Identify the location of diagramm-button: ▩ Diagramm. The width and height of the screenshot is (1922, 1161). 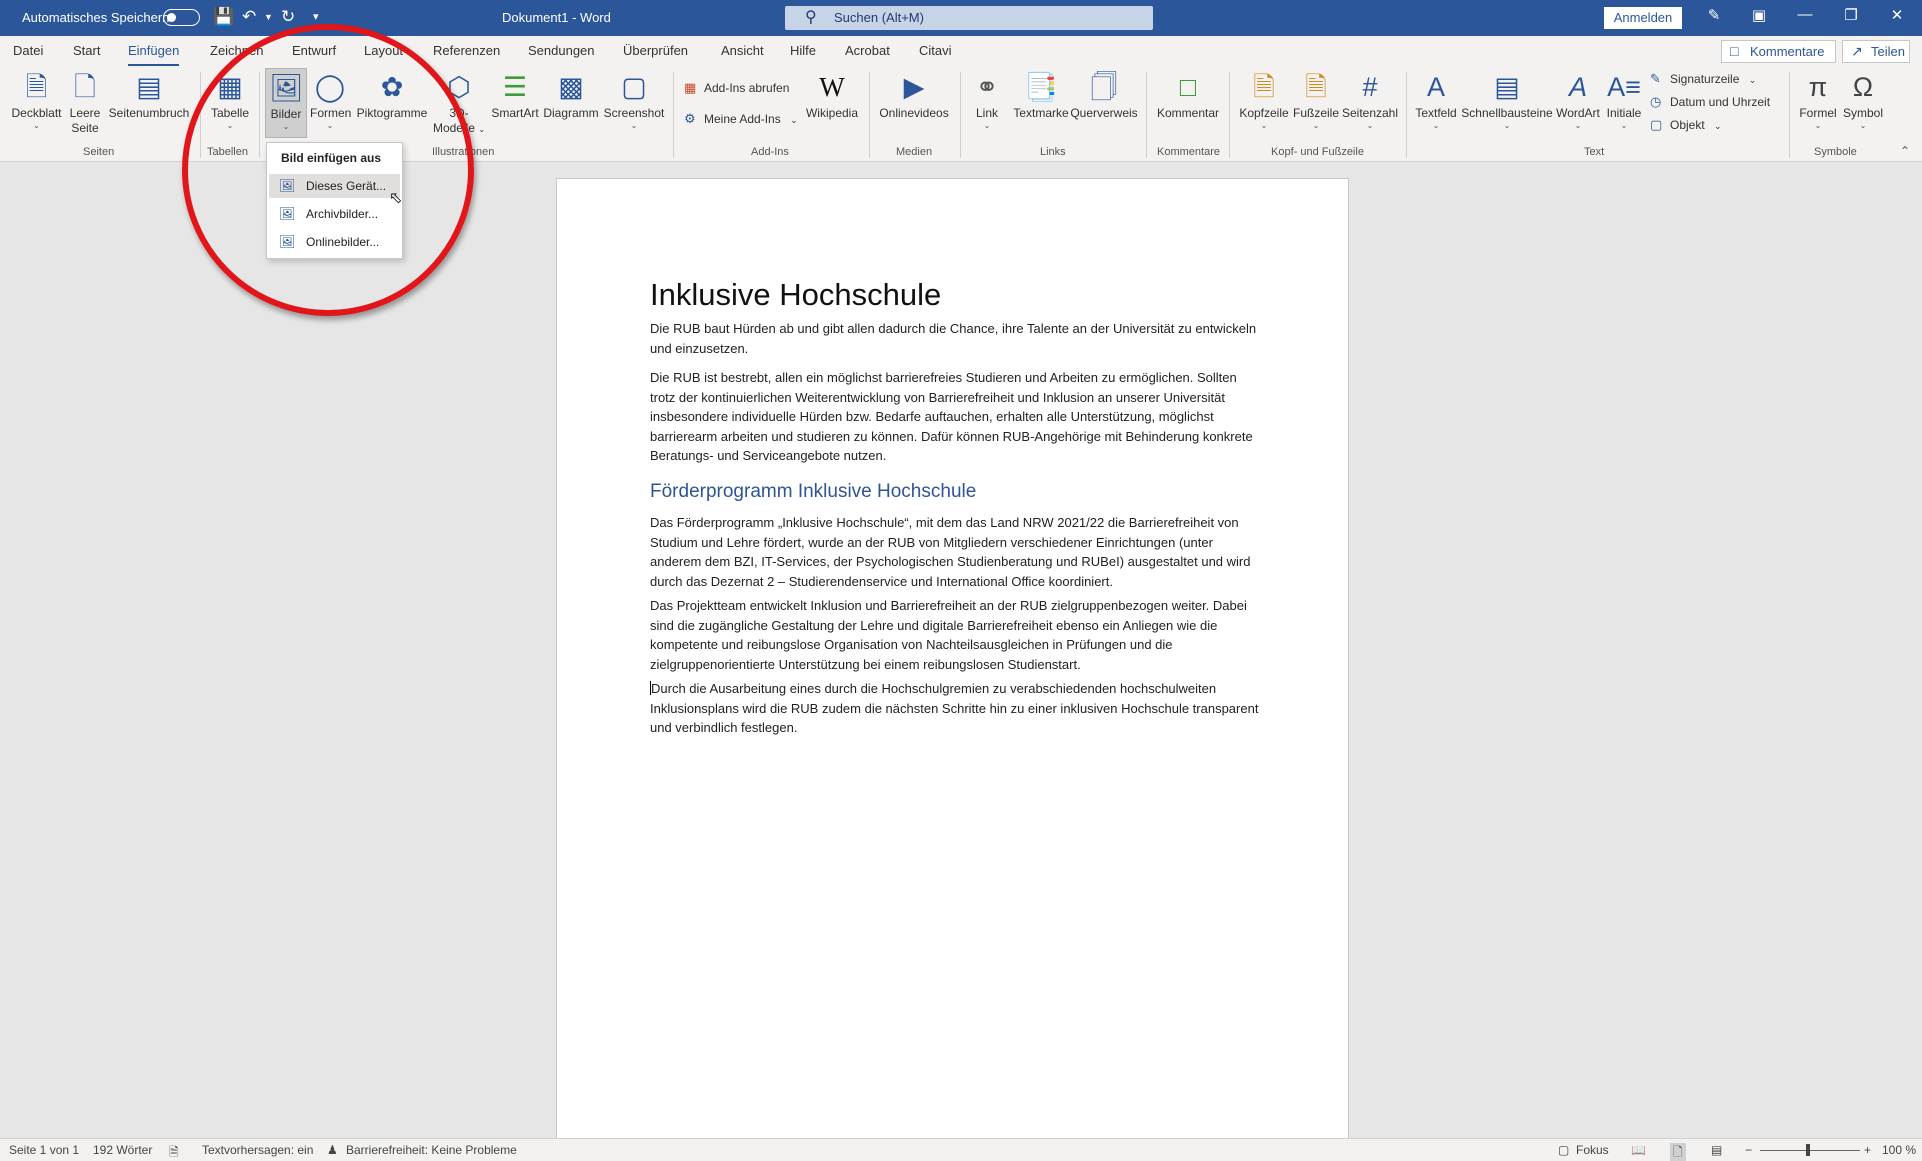
(571, 95).